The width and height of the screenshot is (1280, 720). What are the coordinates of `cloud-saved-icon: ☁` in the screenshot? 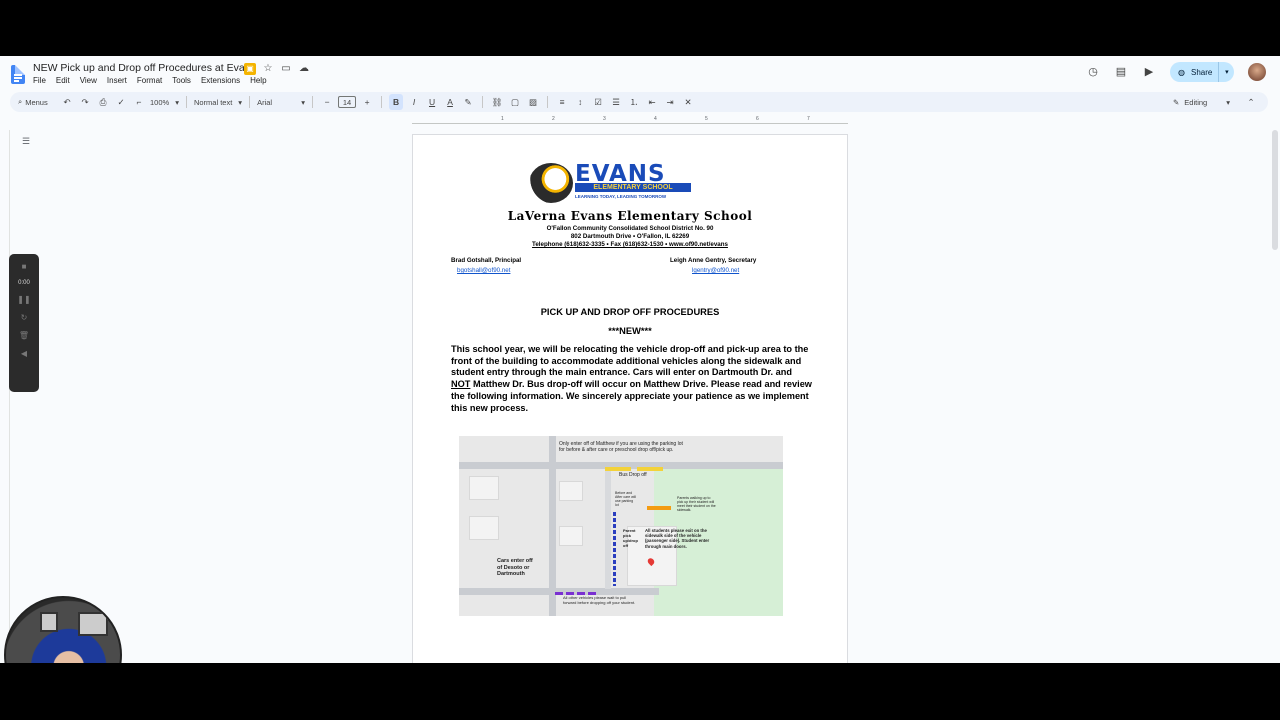 It's located at (304, 69).